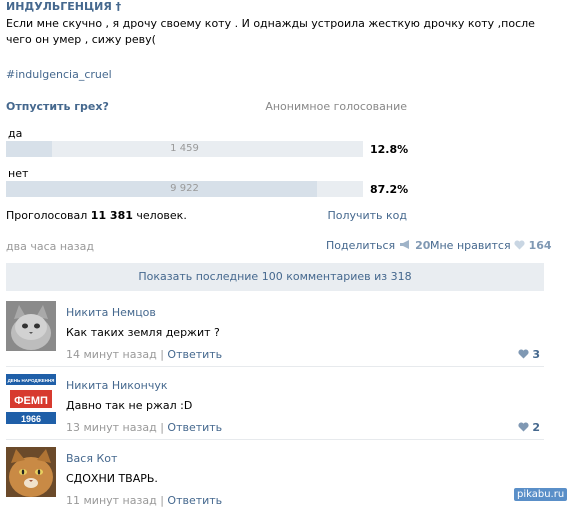  Describe the element at coordinates (112, 478) in the screenshot. I see `comment-text: СДОХНИ ТВАРЬ.` at that location.